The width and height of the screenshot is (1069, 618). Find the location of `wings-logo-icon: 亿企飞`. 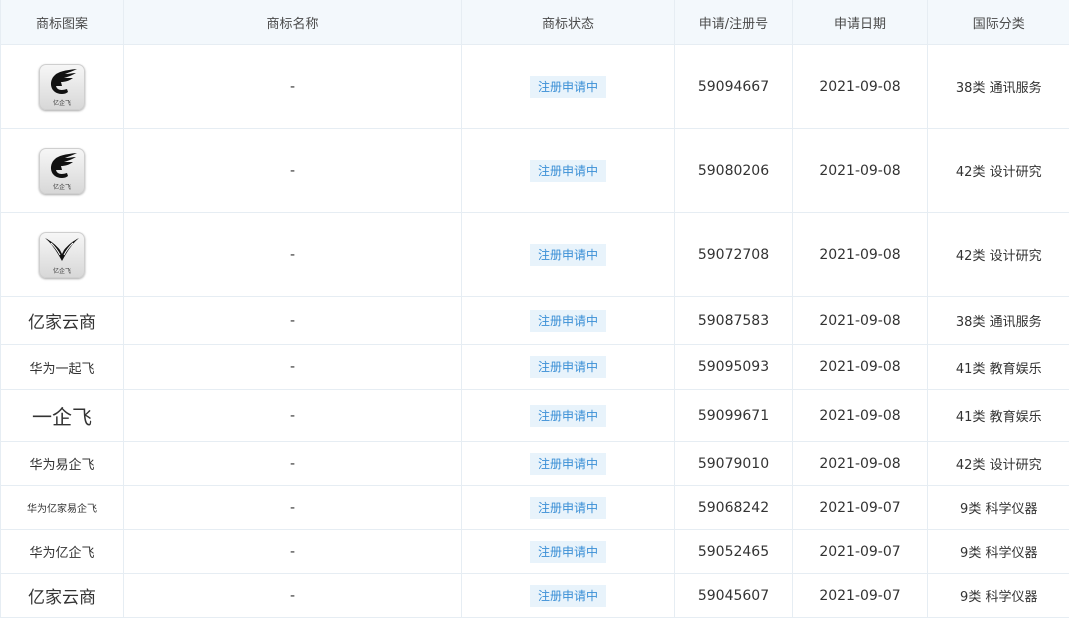

wings-logo-icon: 亿企飞 is located at coordinates (62, 254).